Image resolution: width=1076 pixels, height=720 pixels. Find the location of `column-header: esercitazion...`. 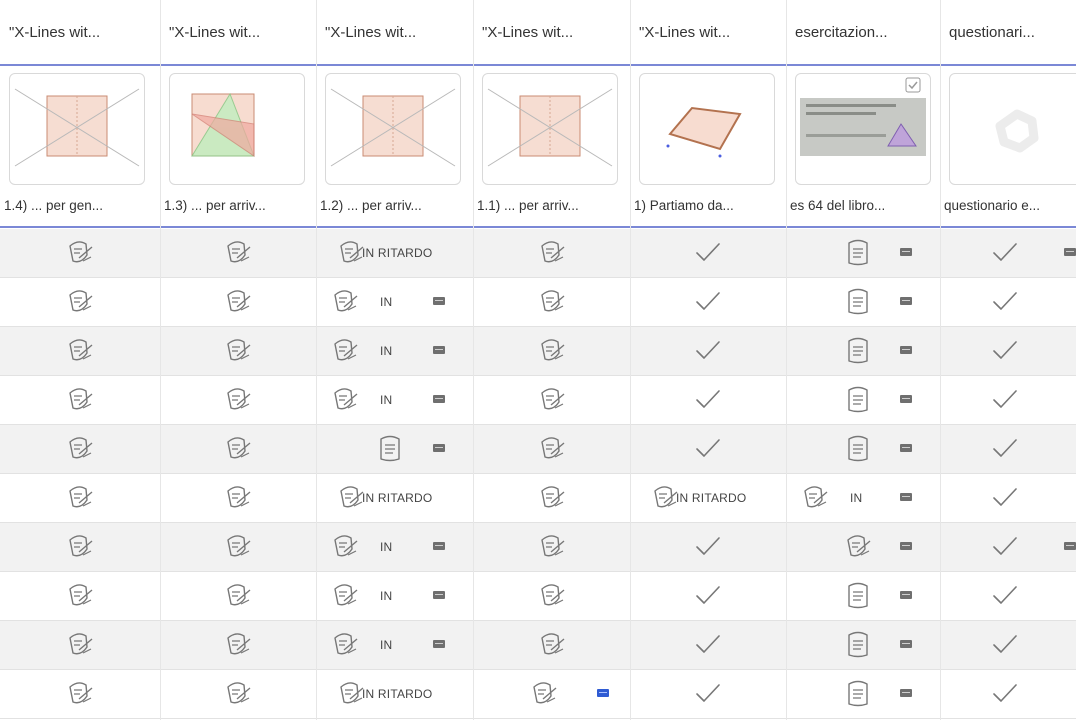

column-header: esercitazion... is located at coordinates (863, 32).